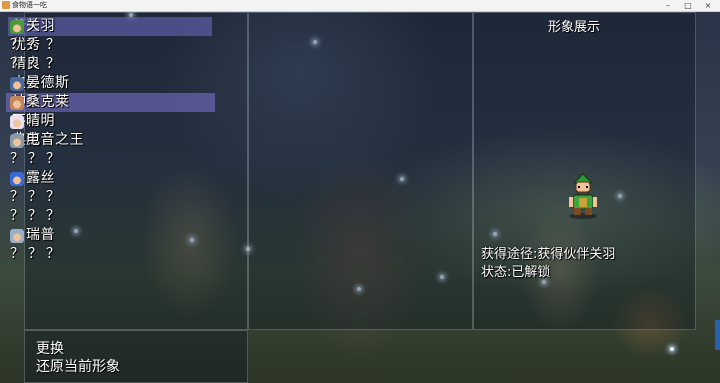  I want to click on character-item: 瑞普, so click(112, 235).